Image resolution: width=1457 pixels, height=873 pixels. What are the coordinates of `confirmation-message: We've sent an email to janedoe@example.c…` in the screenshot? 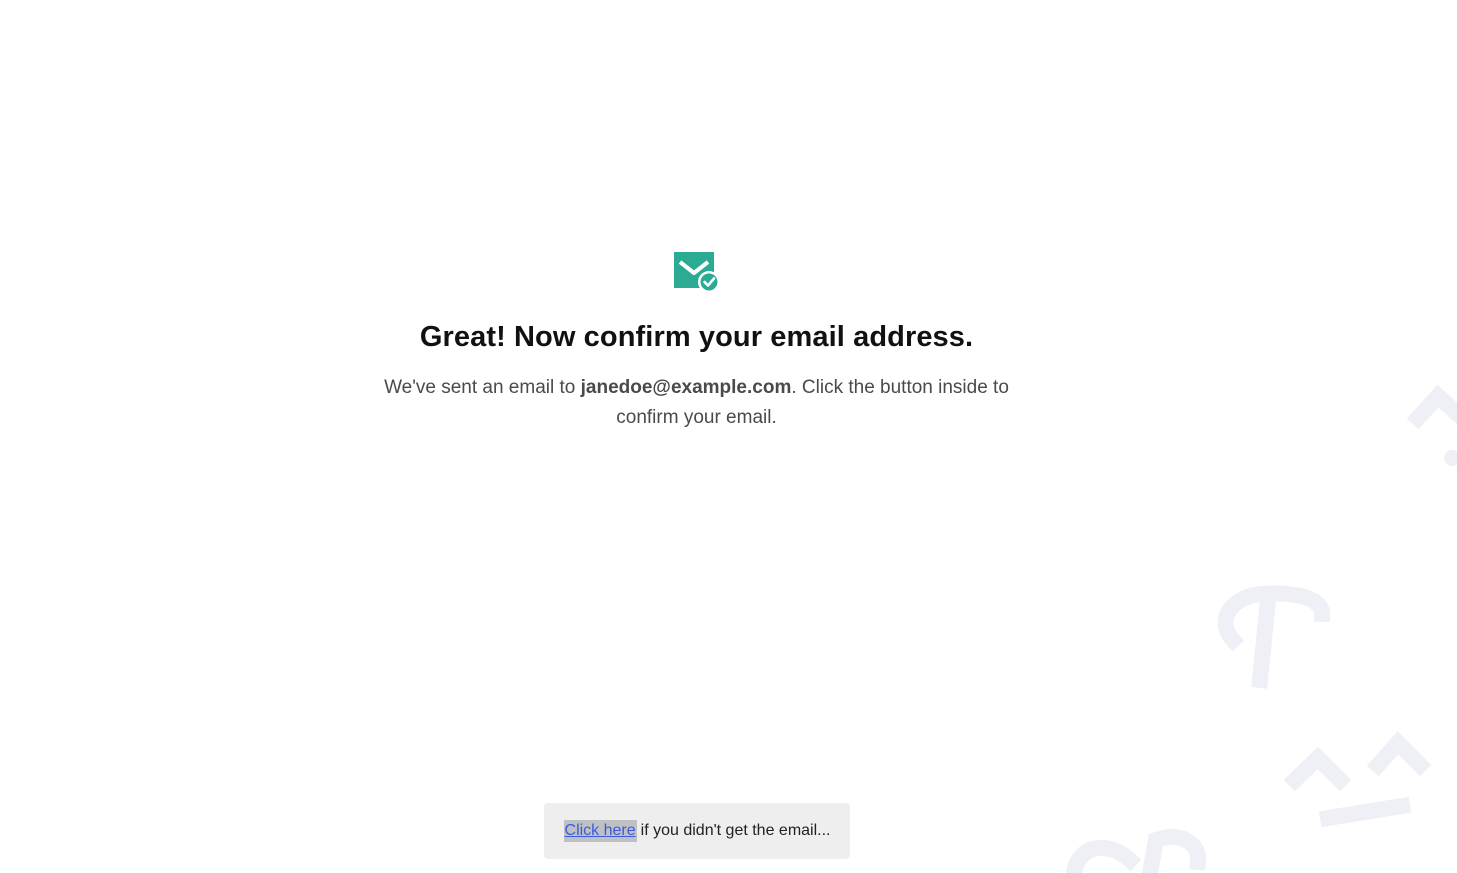 It's located at (697, 403).